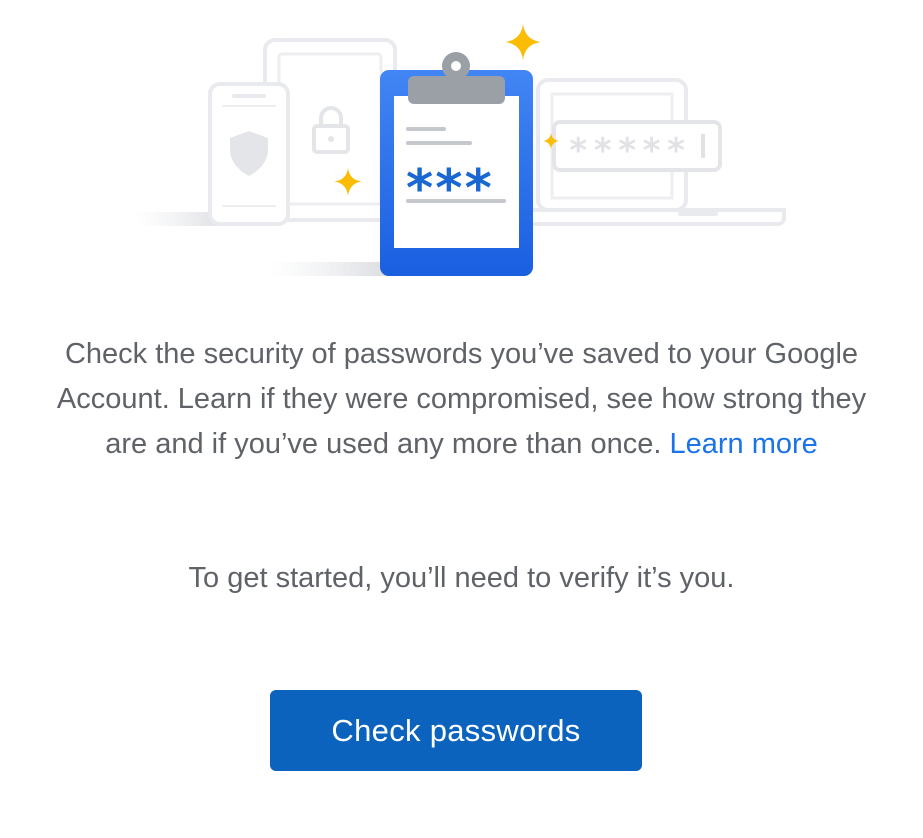  What do you see at coordinates (629, 151) in the screenshot?
I see `masked-password-text: *****` at bounding box center [629, 151].